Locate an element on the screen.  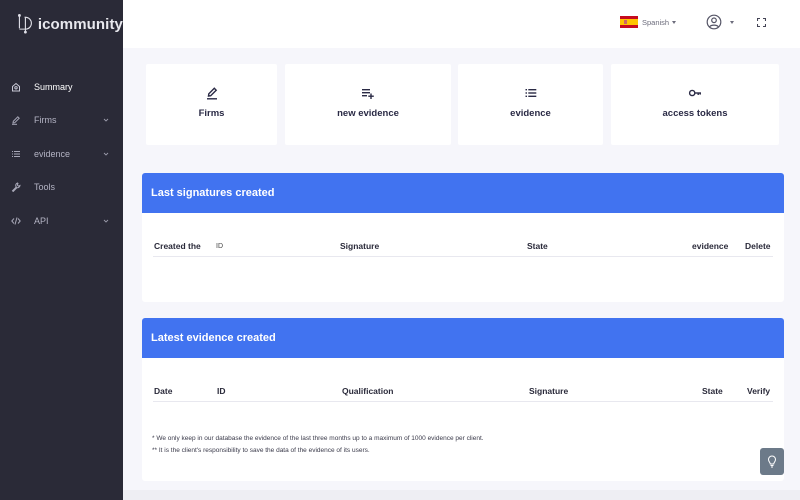
sidebar-item-label: Firms is located at coordinates (45, 120).